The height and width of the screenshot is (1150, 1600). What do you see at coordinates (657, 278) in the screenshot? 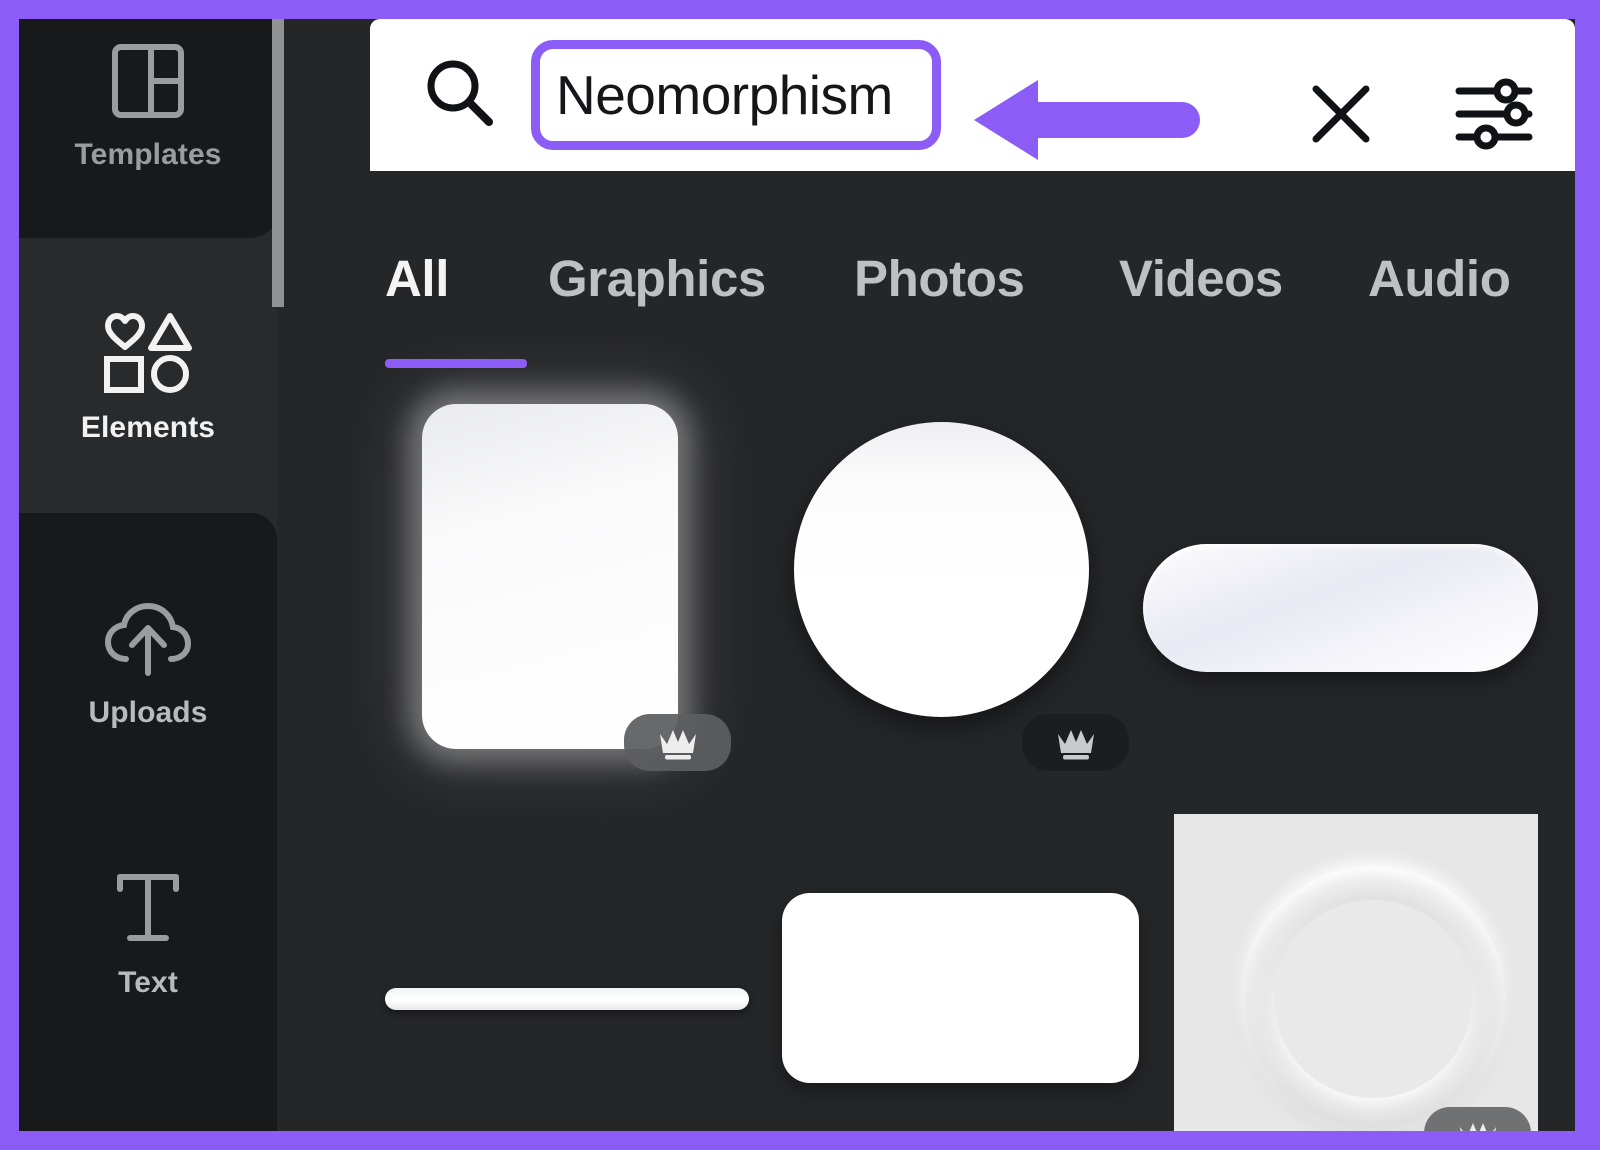
I see `tab-graphics: Graphics` at bounding box center [657, 278].